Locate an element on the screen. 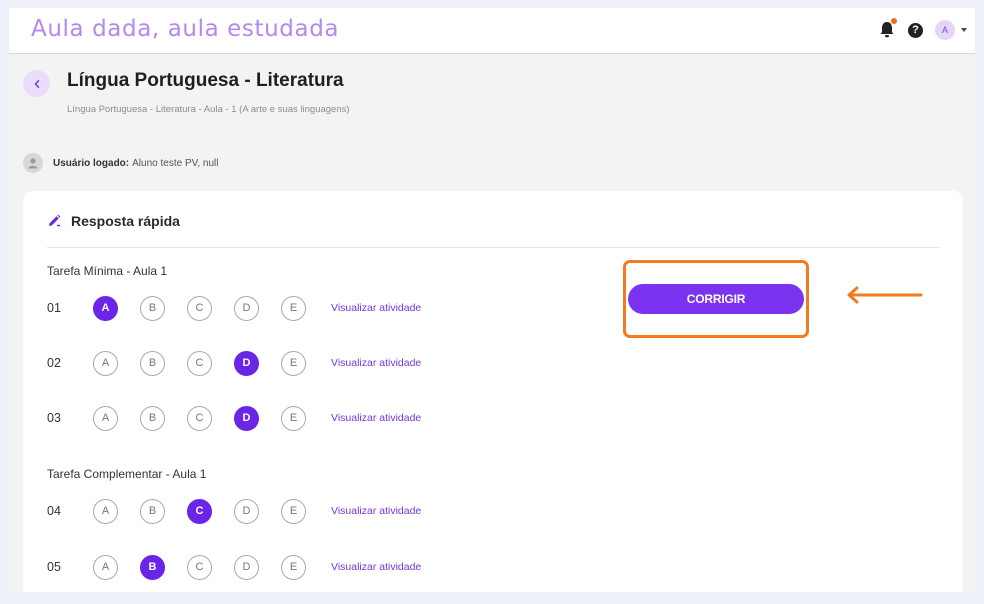  question-row-02: 02 A B C D E Visualizar atividade is located at coordinates (234, 363).